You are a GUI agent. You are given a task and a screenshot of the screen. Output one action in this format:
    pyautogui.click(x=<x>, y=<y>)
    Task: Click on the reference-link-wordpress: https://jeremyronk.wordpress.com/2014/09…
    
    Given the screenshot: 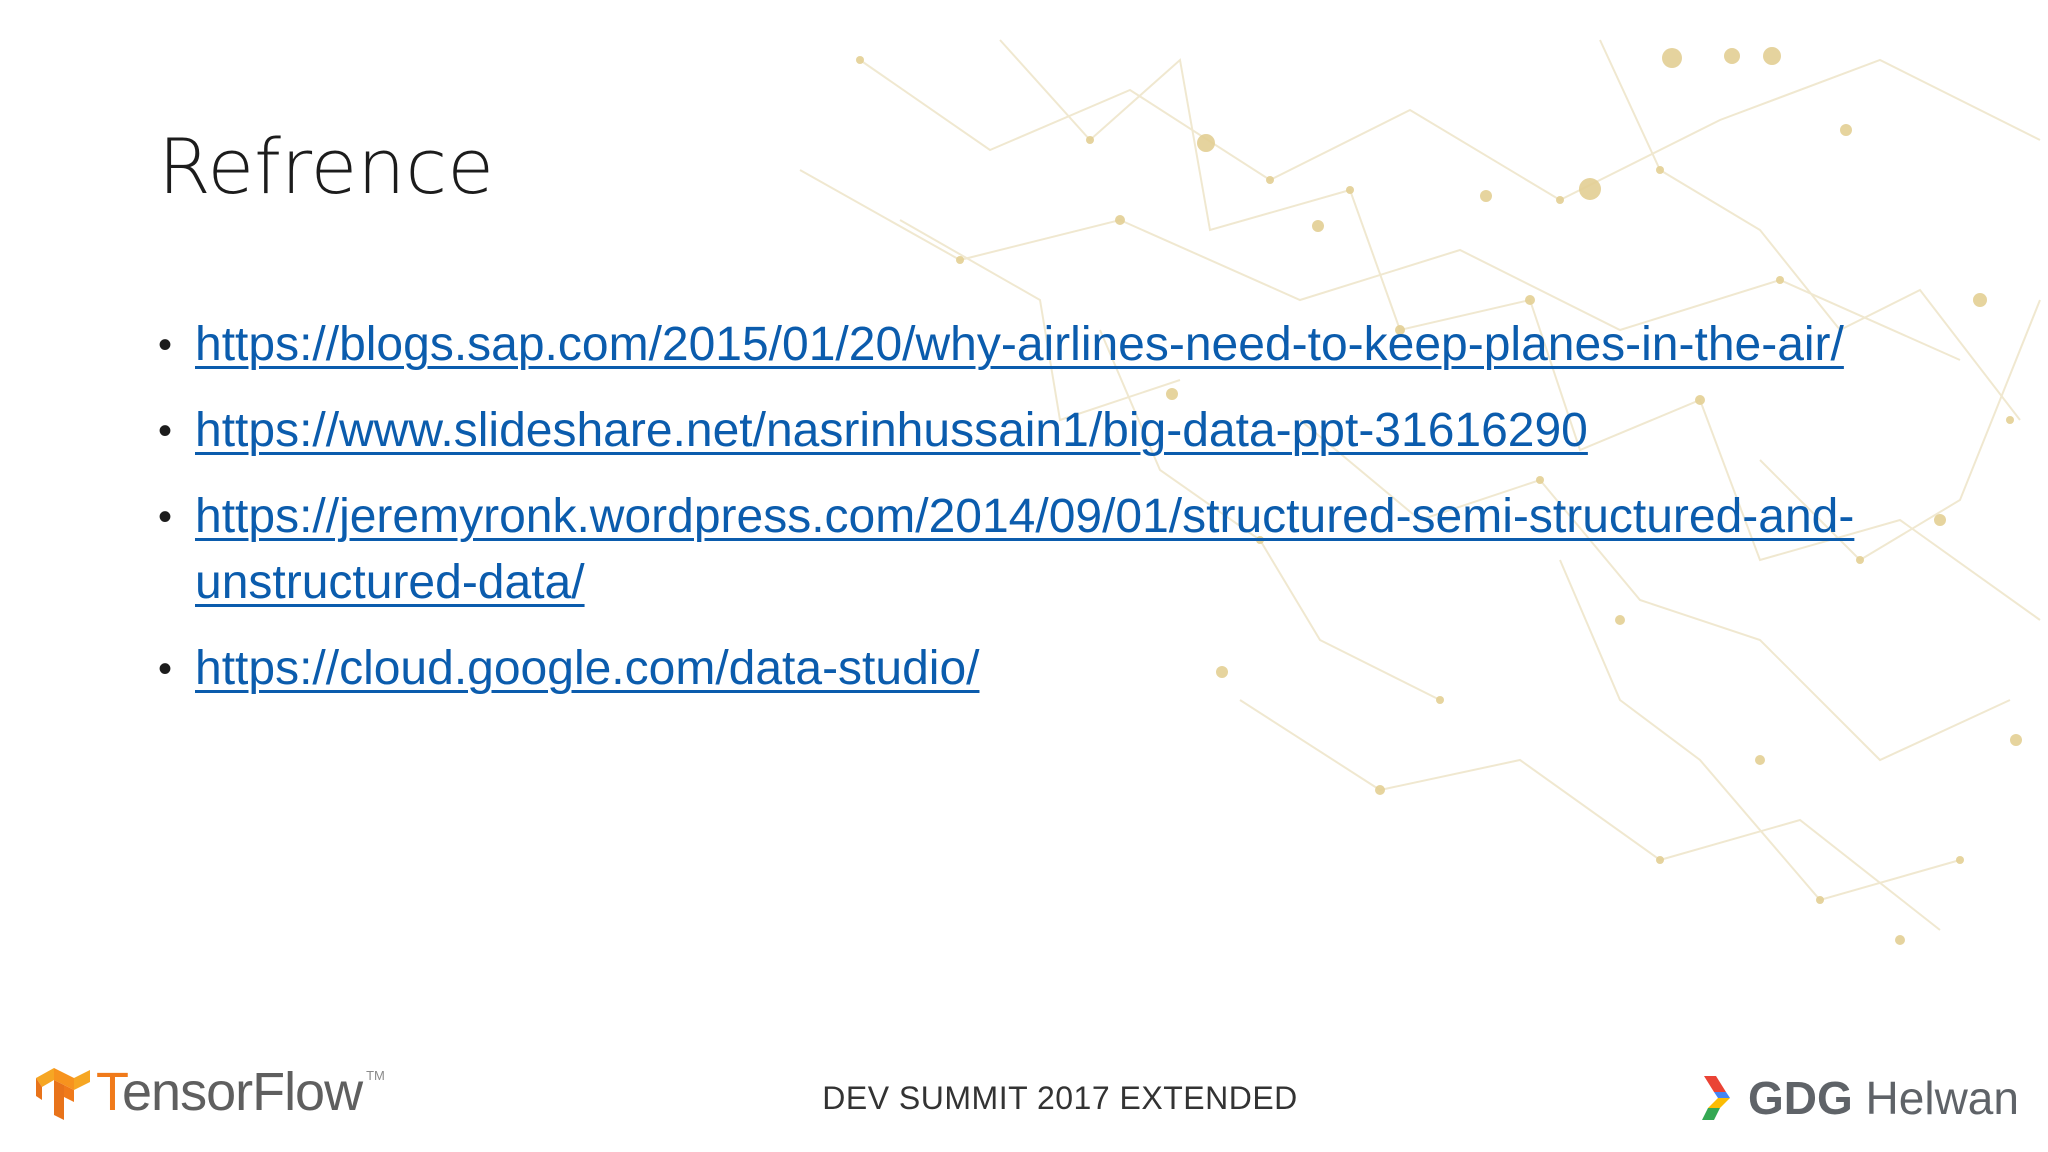 What is the action you would take?
    pyautogui.click(x=1024, y=549)
    